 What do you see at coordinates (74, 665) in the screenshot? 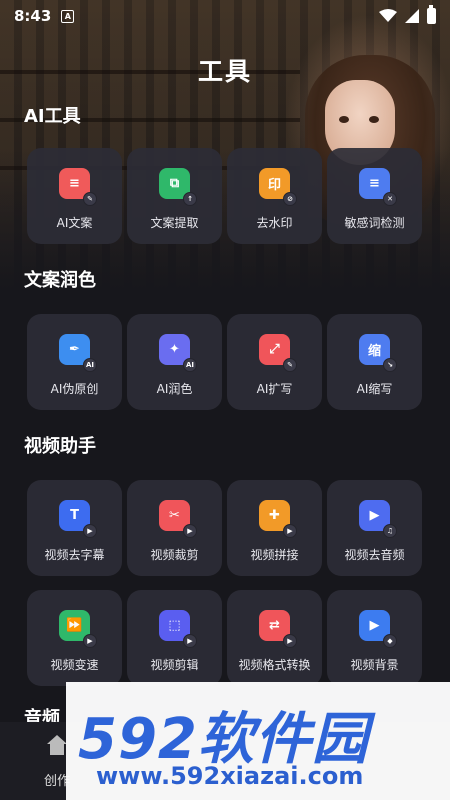
I see `tool-label: 视频变速` at bounding box center [74, 665].